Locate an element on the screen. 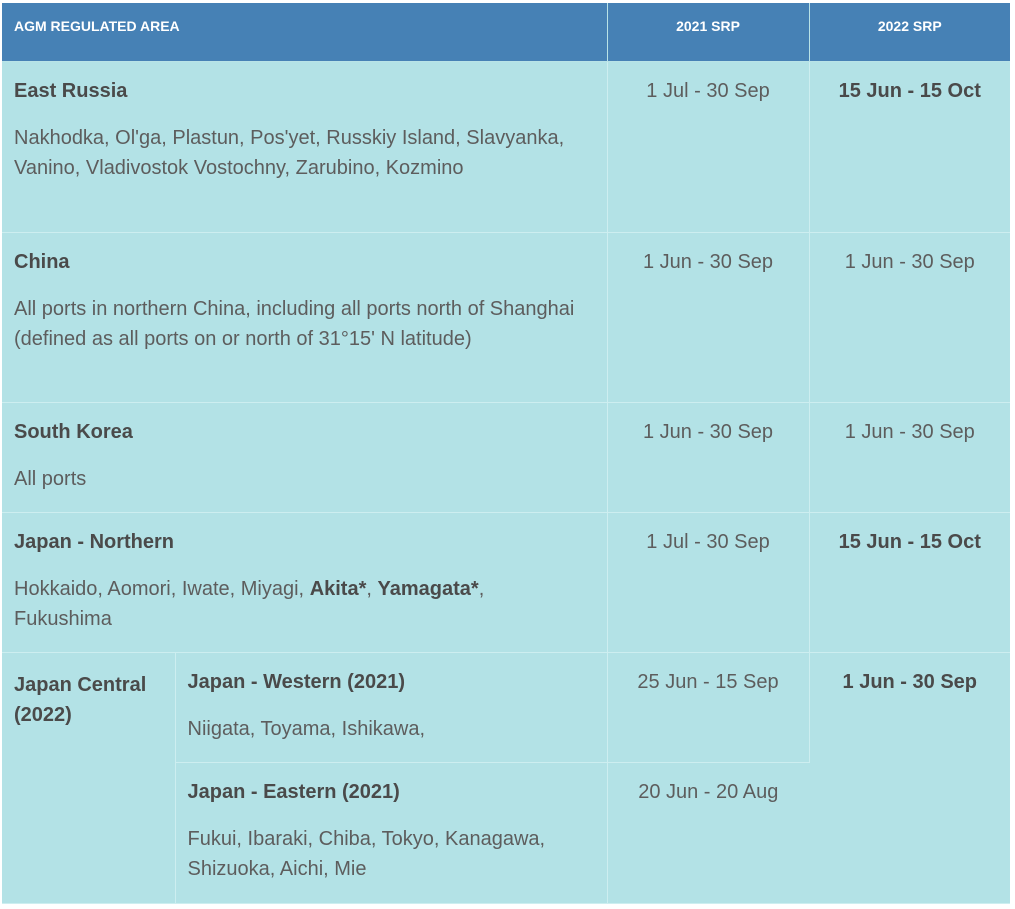 Image resolution: width=1015 pixels, height=909 pixels. srp-2021-cell: 20 Jun - 20 Aug is located at coordinates (708, 833).